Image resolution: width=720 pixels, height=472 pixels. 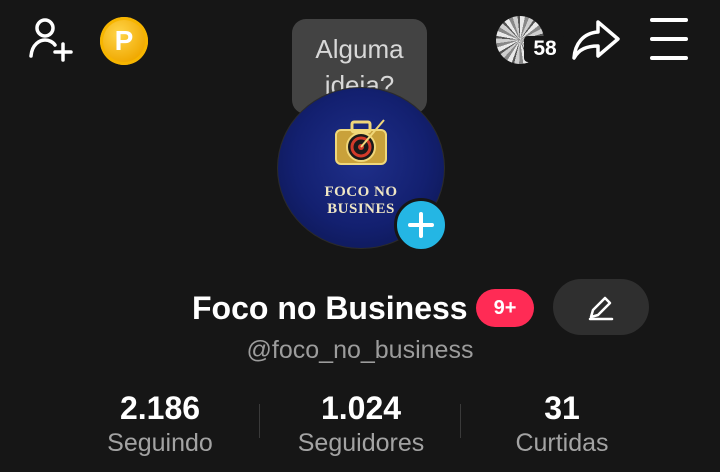 What do you see at coordinates (361, 142) in the screenshot?
I see `briefcase-target-logo` at bounding box center [361, 142].